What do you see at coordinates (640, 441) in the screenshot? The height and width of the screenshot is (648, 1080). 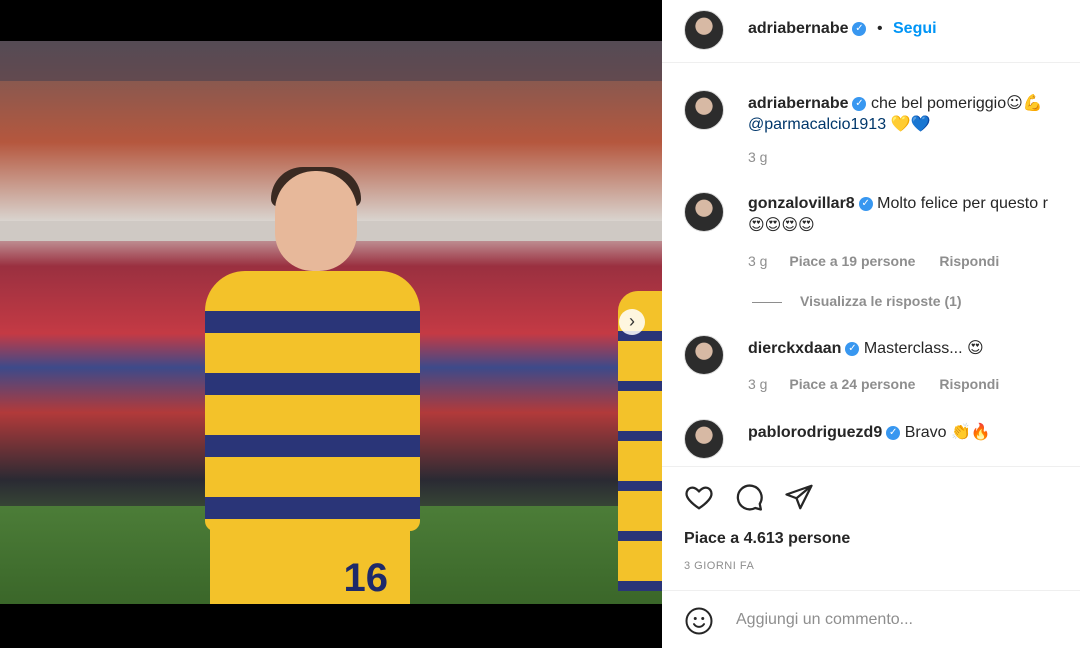 I see `second-player` at bounding box center [640, 441].